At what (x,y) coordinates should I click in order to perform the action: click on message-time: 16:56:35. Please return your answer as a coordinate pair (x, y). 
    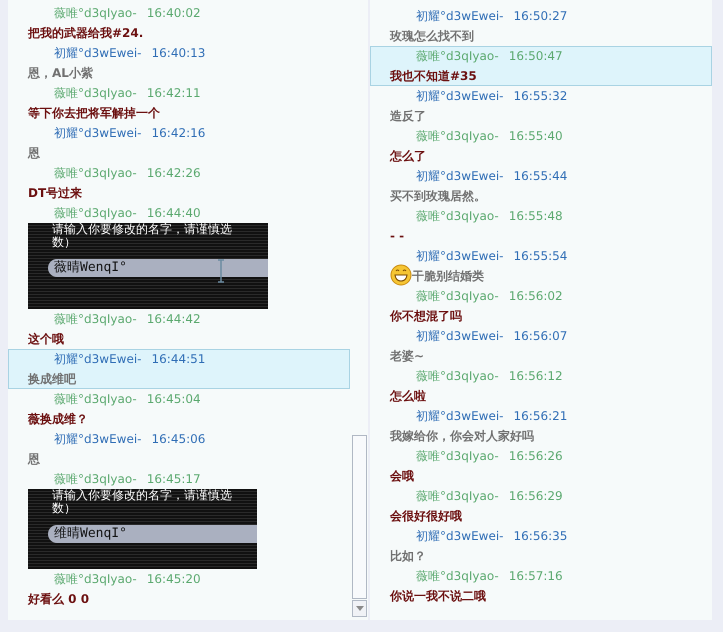
    Looking at the image, I should click on (541, 536).